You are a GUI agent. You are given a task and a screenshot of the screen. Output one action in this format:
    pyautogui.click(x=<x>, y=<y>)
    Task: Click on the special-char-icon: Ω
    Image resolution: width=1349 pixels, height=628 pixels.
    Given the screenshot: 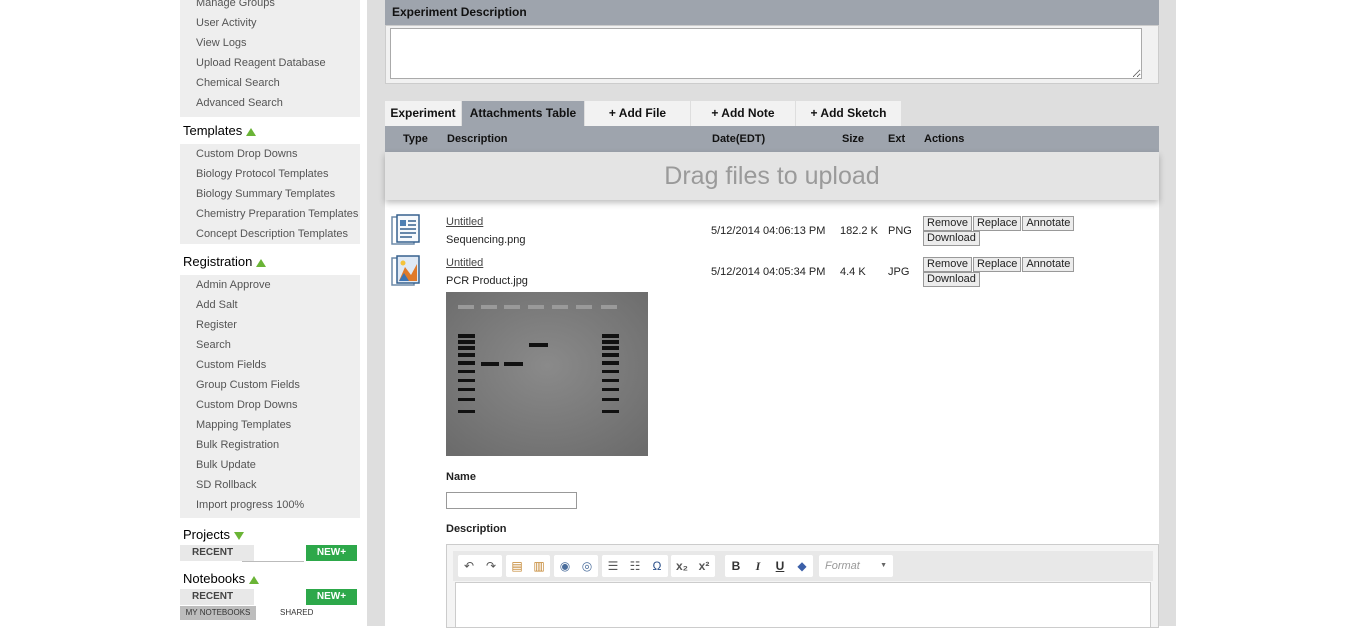 What is the action you would take?
    pyautogui.click(x=657, y=566)
    